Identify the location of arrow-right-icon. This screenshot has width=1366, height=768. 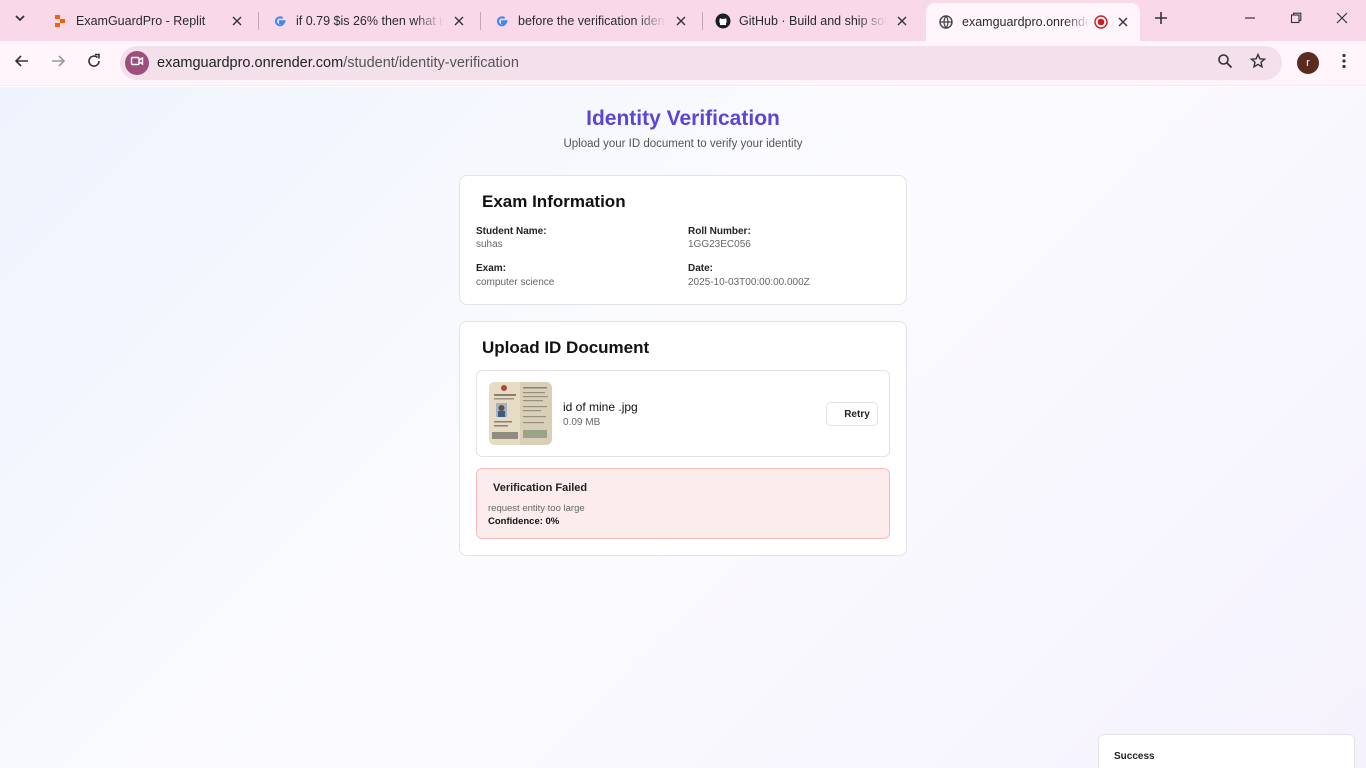
(58, 63).